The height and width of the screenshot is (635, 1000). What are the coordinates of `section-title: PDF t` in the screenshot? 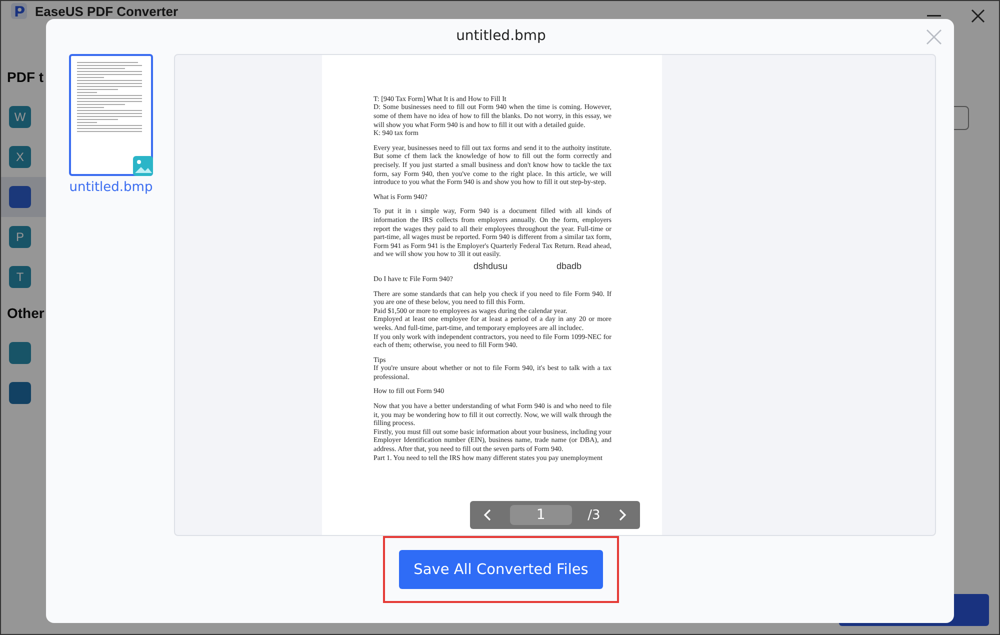 It's located at (25, 77).